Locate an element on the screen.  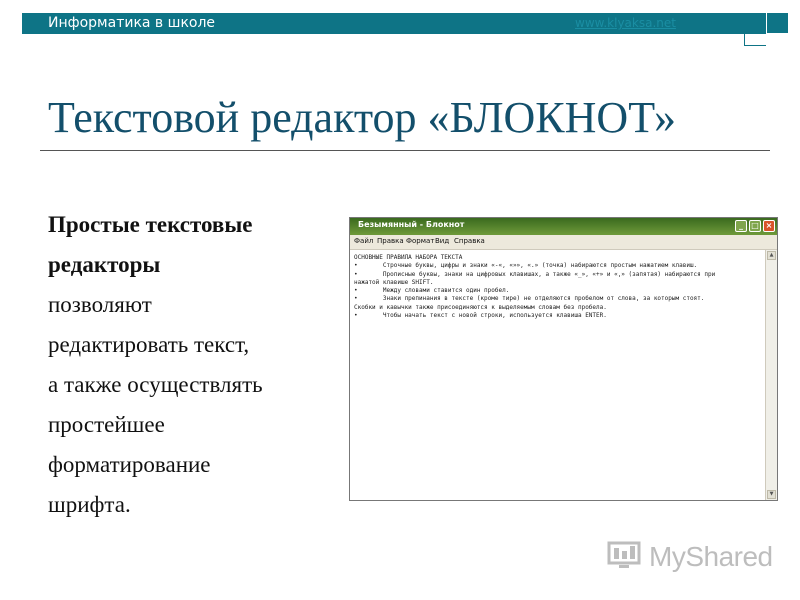
site-title: Информатика в школе is located at coordinates (132, 23).